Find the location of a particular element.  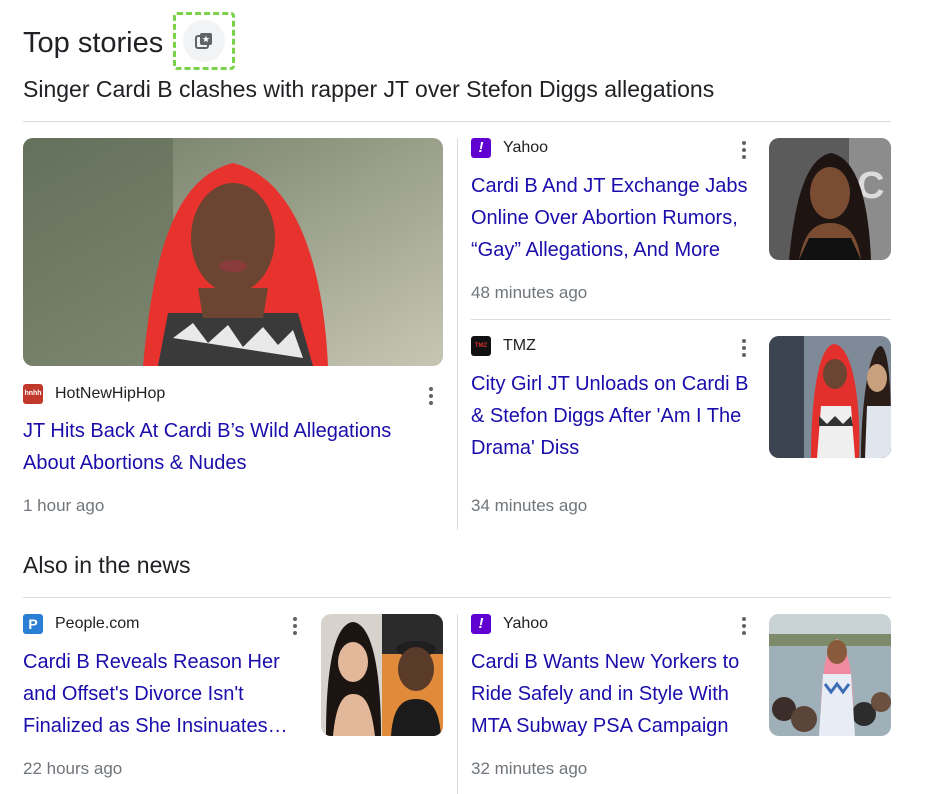

section-title-top-stories: Top stories is located at coordinates (93, 43).